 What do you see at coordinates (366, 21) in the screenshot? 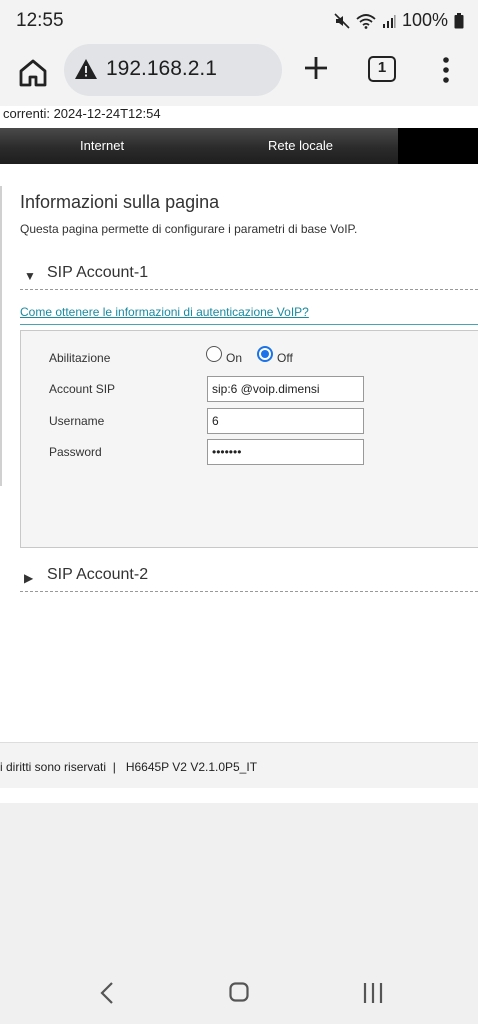
I see `wifi-icon` at bounding box center [366, 21].